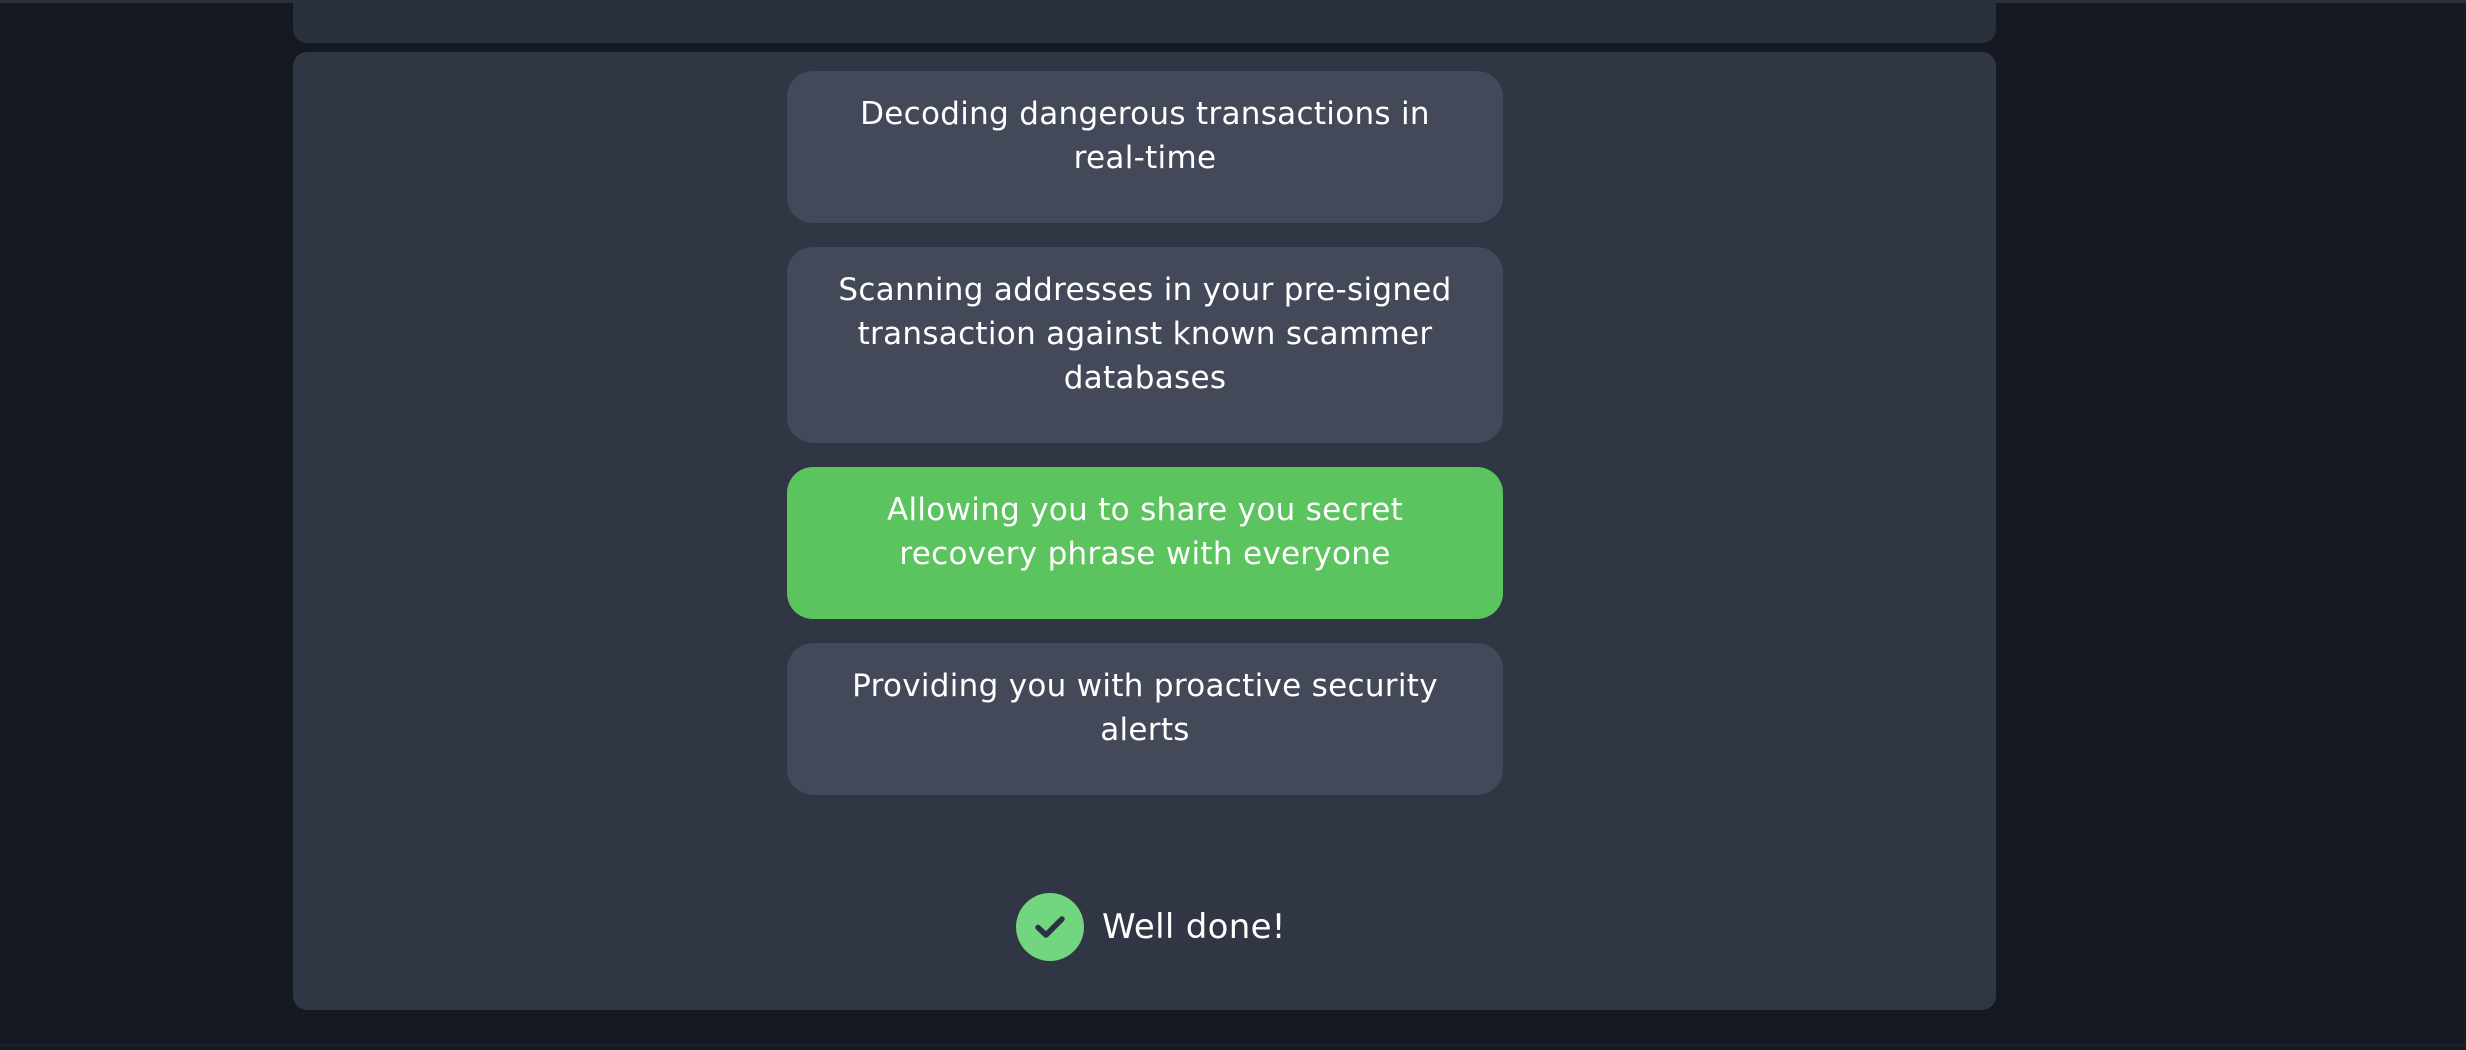 This screenshot has height=1050, width=2466. Describe the element at coordinates (1144, 21) in the screenshot. I see `previous-panel` at that location.